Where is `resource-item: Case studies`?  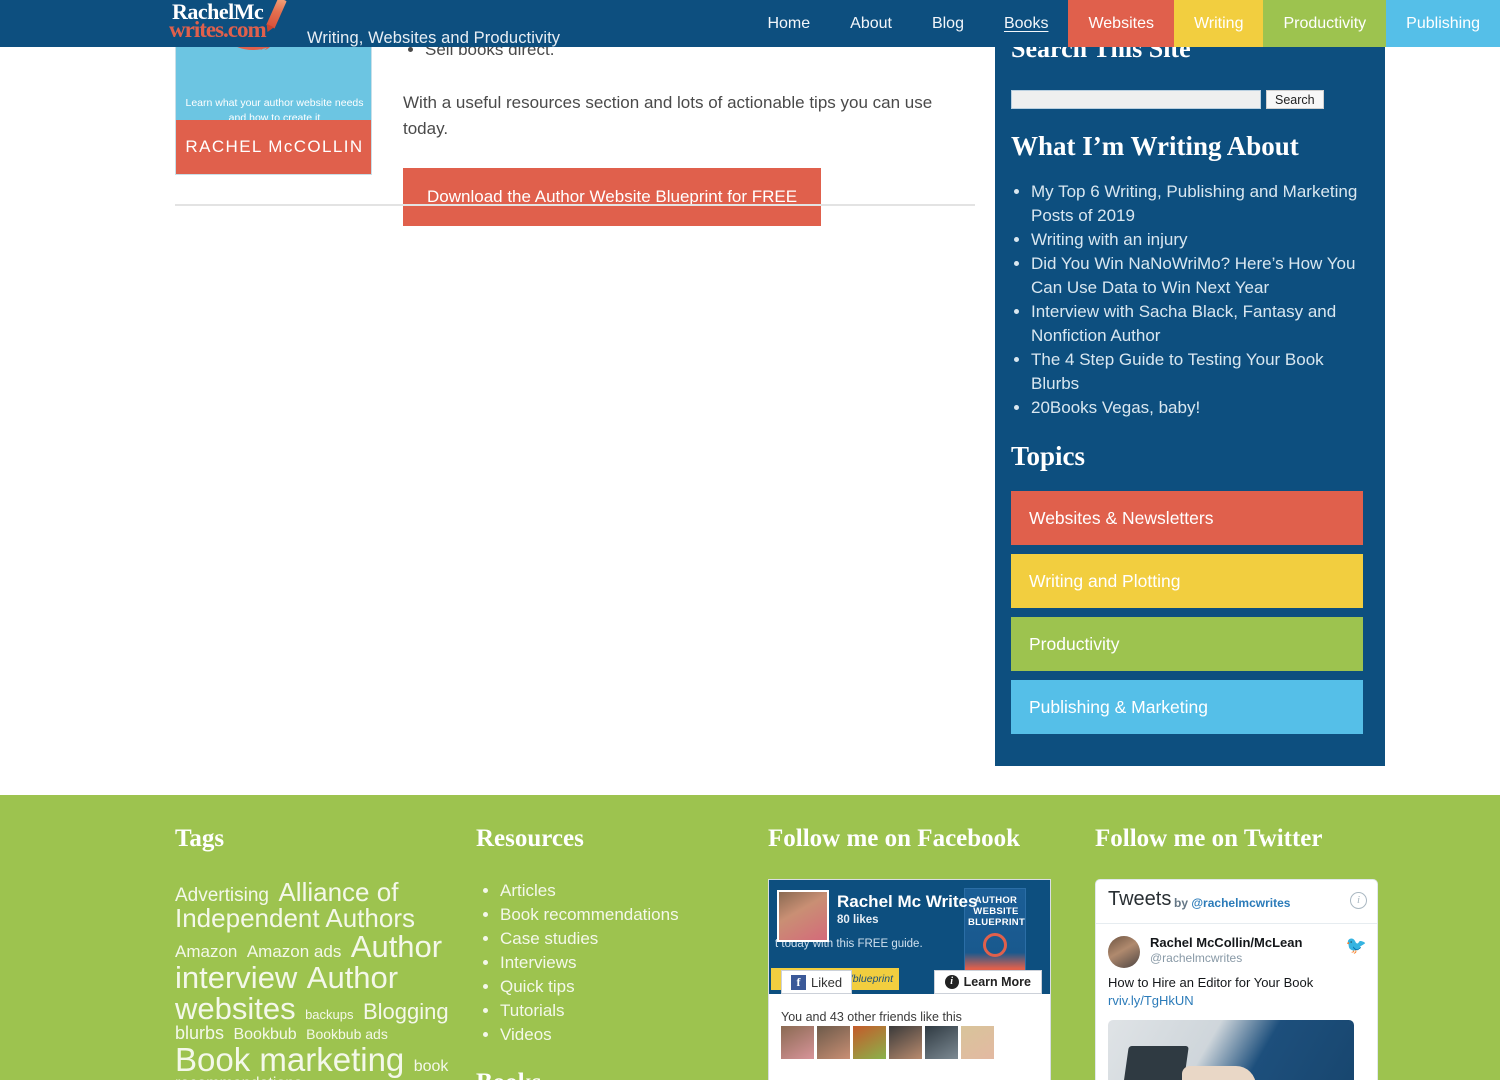
resource-item: Case studies is located at coordinates (623, 939).